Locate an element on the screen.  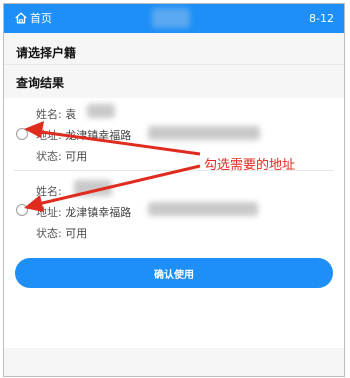
result-1-status: 状态: 可用 is located at coordinates (62, 156).